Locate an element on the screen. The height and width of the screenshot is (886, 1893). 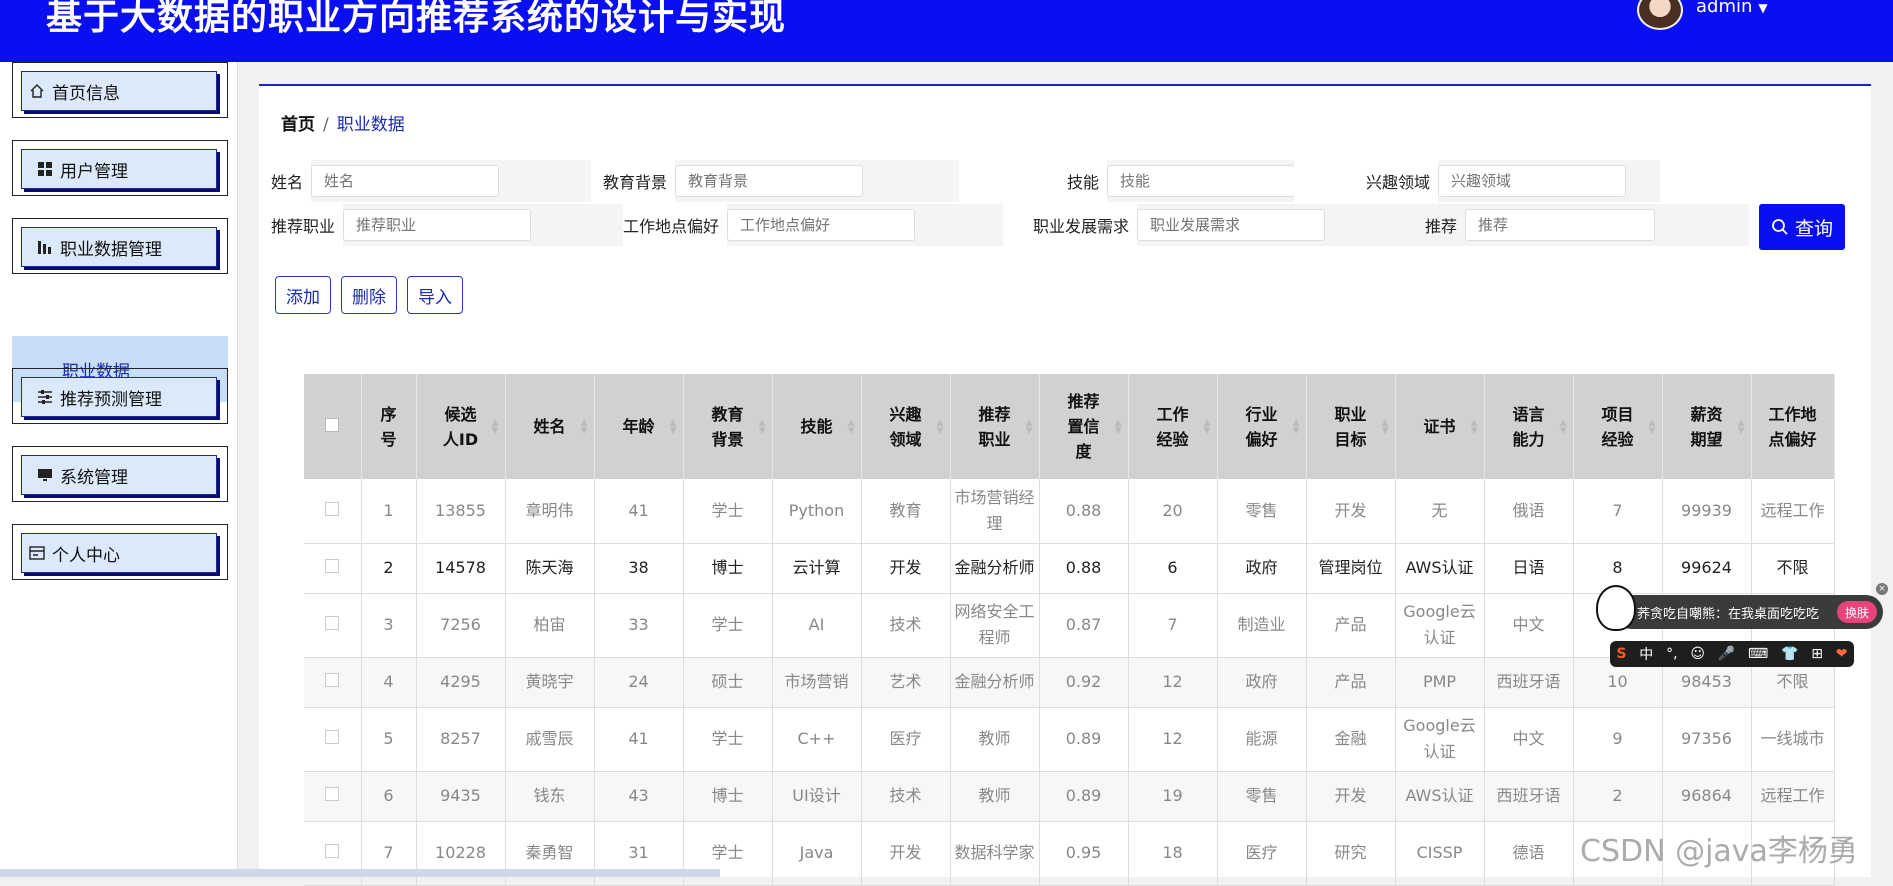
sidebar-group-home: 首页信息 is located at coordinates (120, 90).